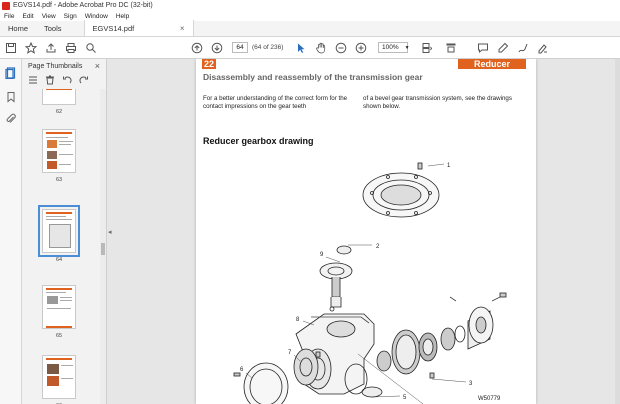  What do you see at coordinates (209, 64) in the screenshot?
I see `chapter-number: 22` at bounding box center [209, 64].